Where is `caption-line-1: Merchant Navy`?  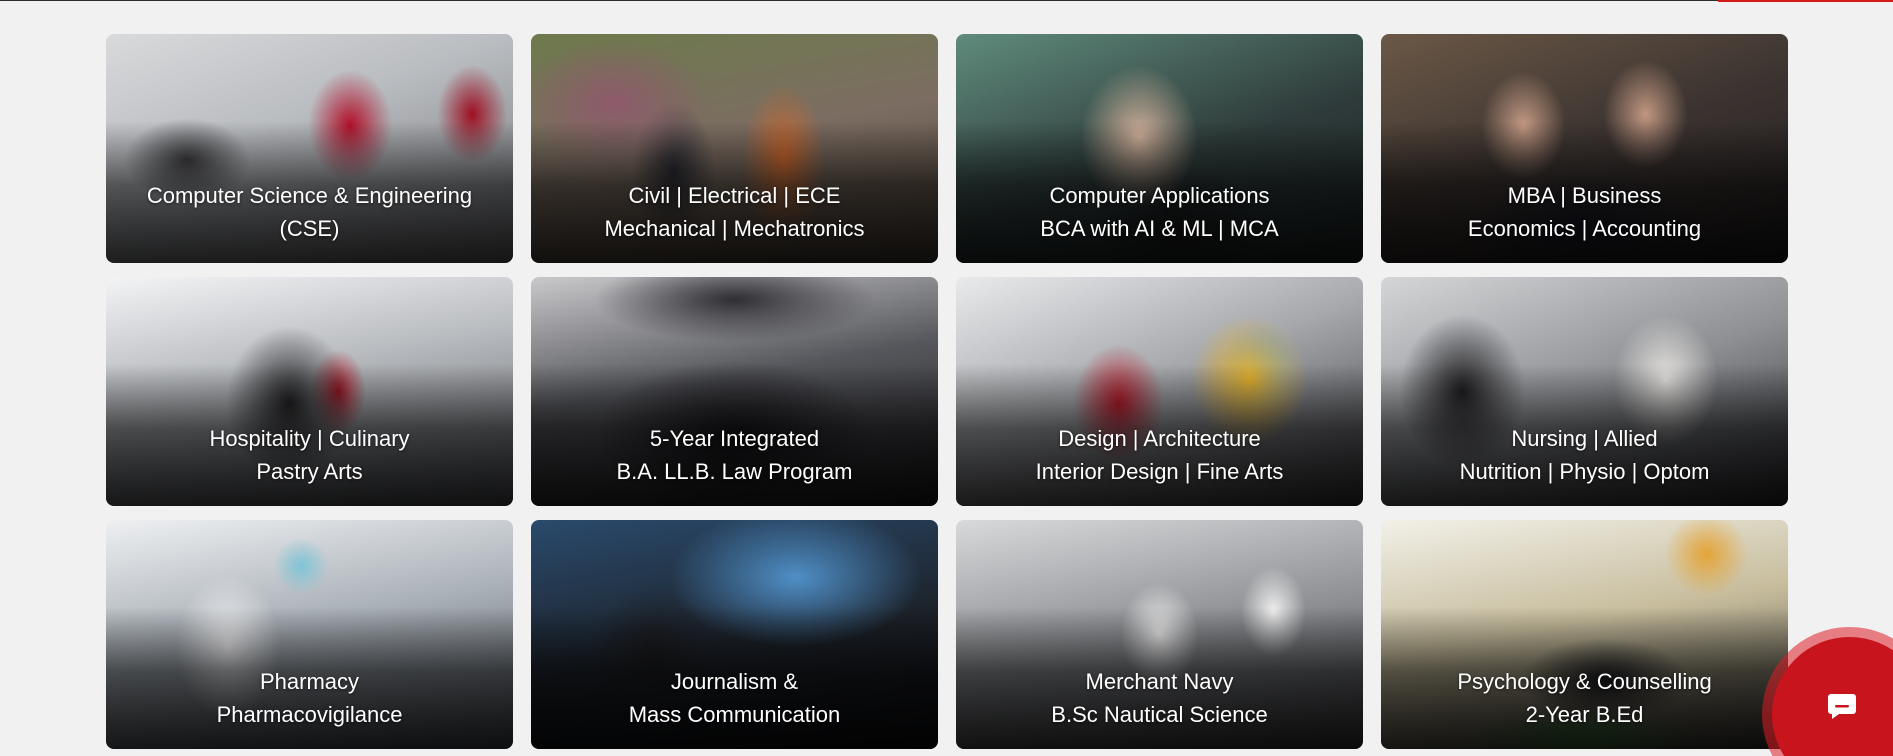 caption-line-1: Merchant Navy is located at coordinates (1159, 681).